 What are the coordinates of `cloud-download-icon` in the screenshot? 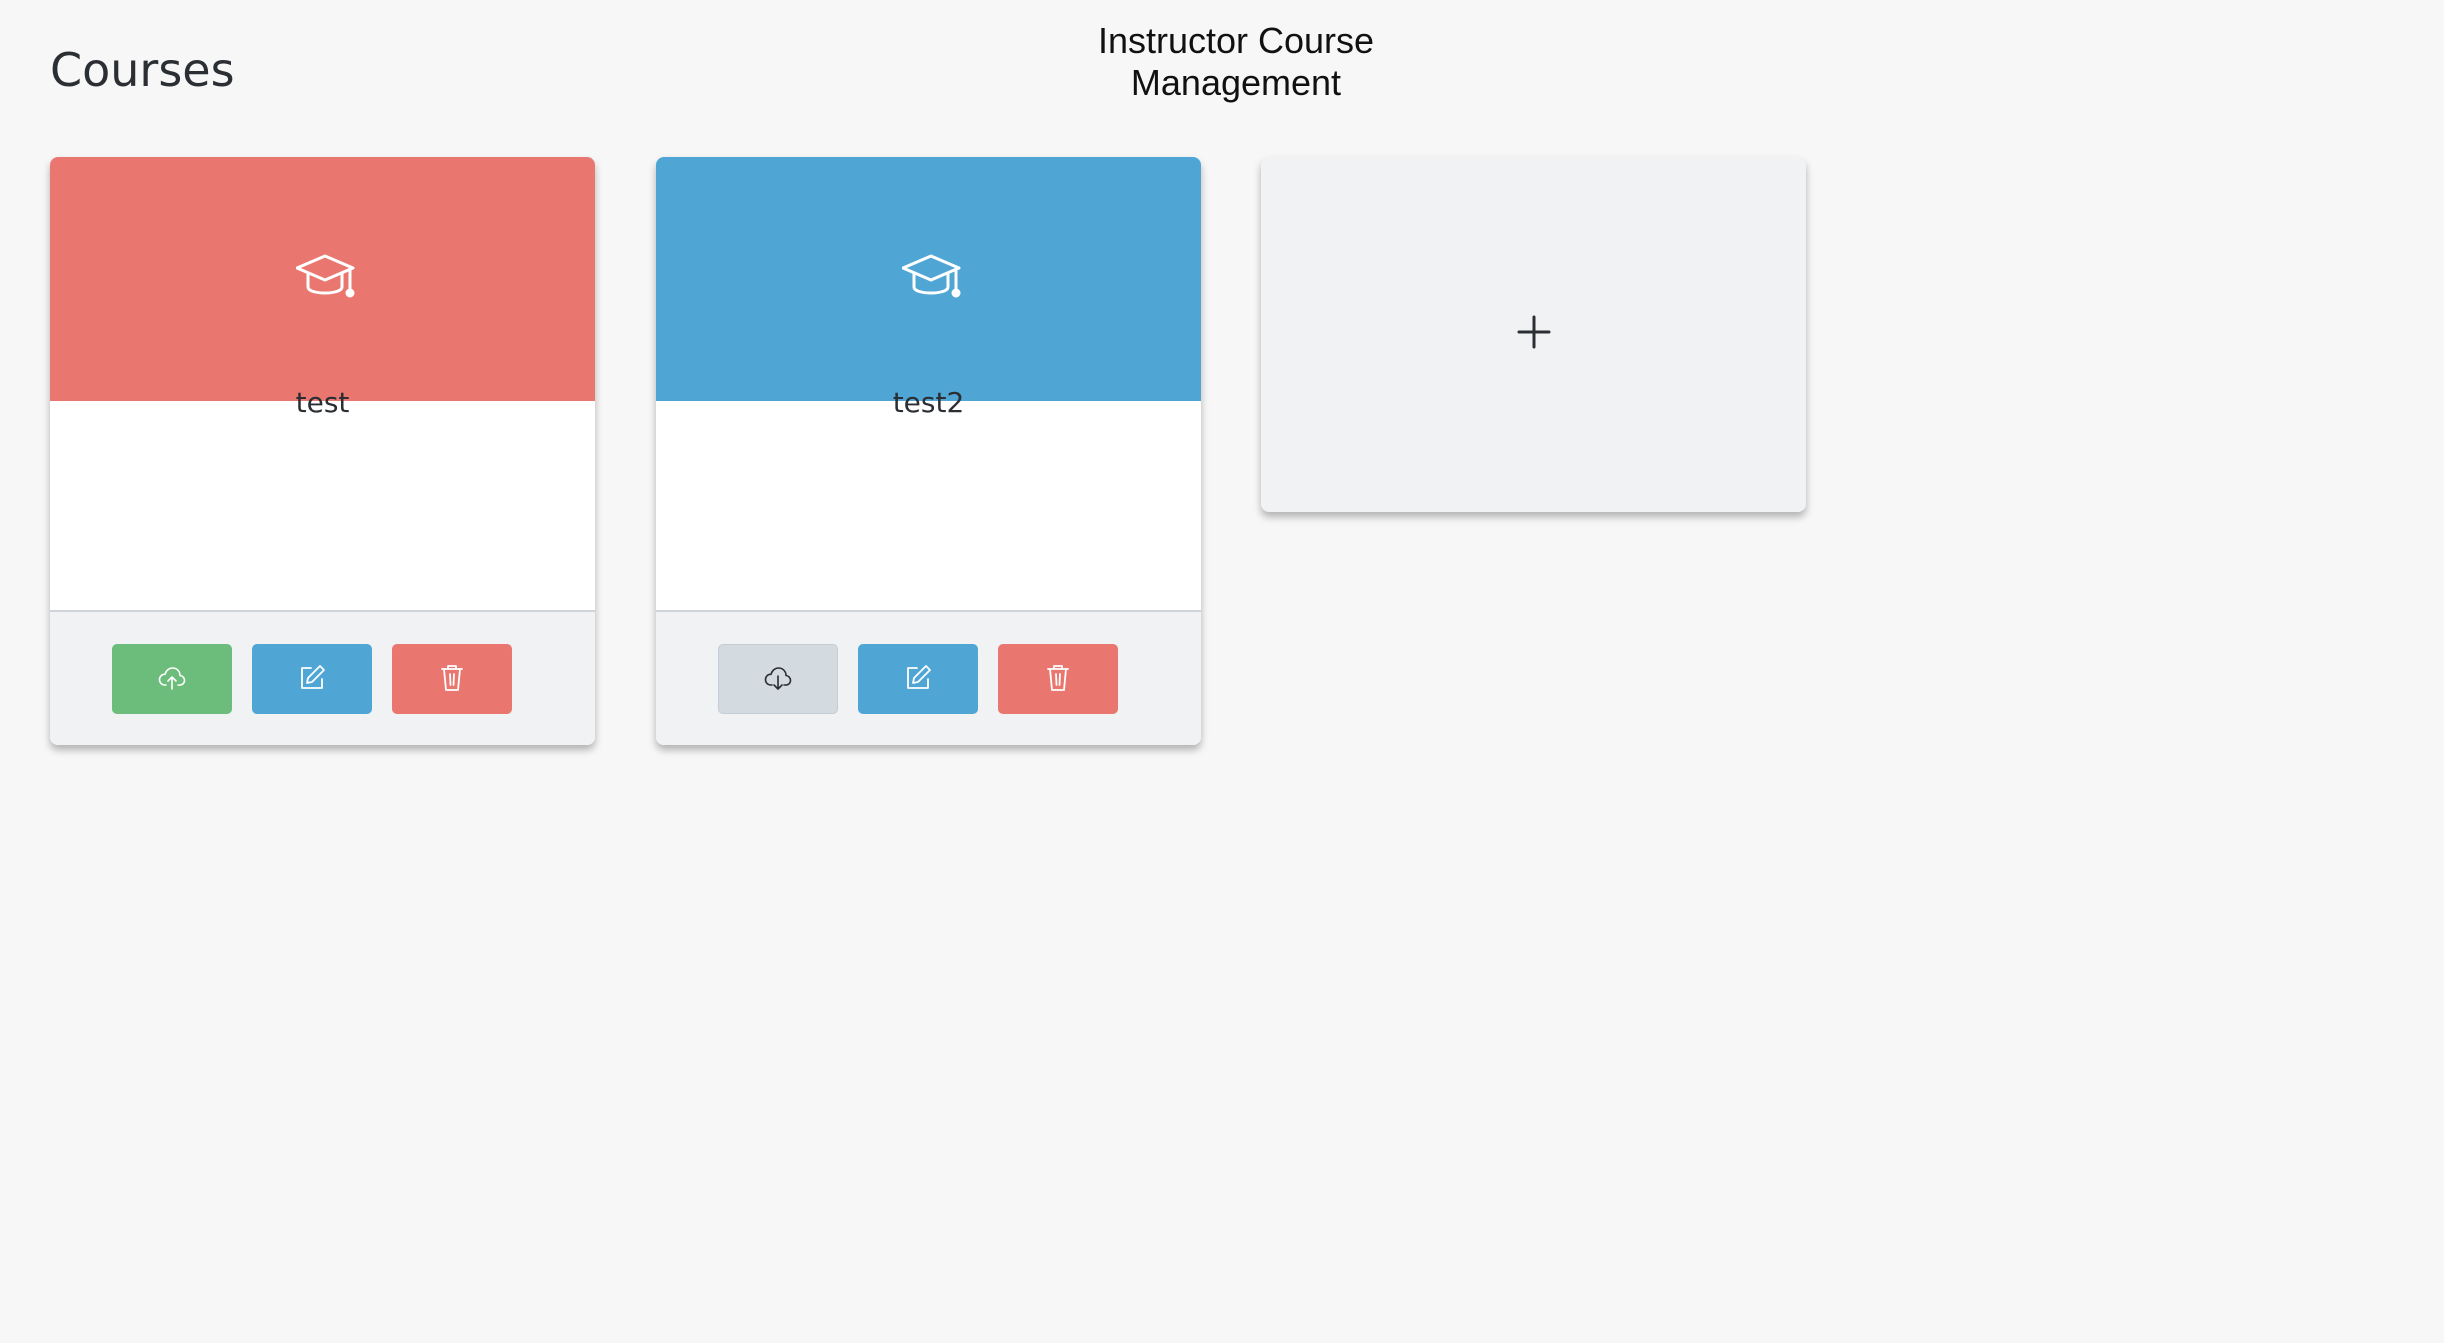 It's located at (778, 679).